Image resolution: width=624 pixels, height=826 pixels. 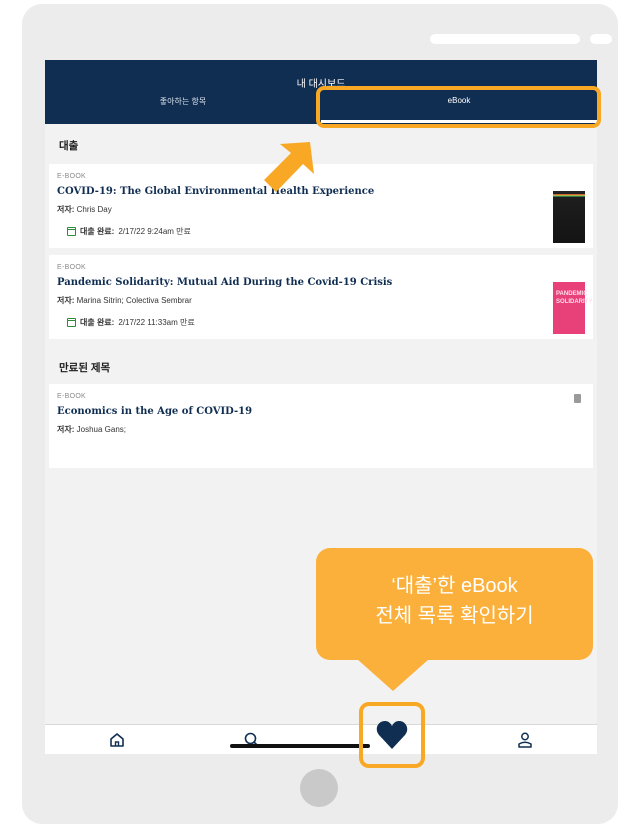 I want to click on instruction-tooltip: ‘대출’한 eBook 전체 목록 확인하기, so click(x=454, y=604).